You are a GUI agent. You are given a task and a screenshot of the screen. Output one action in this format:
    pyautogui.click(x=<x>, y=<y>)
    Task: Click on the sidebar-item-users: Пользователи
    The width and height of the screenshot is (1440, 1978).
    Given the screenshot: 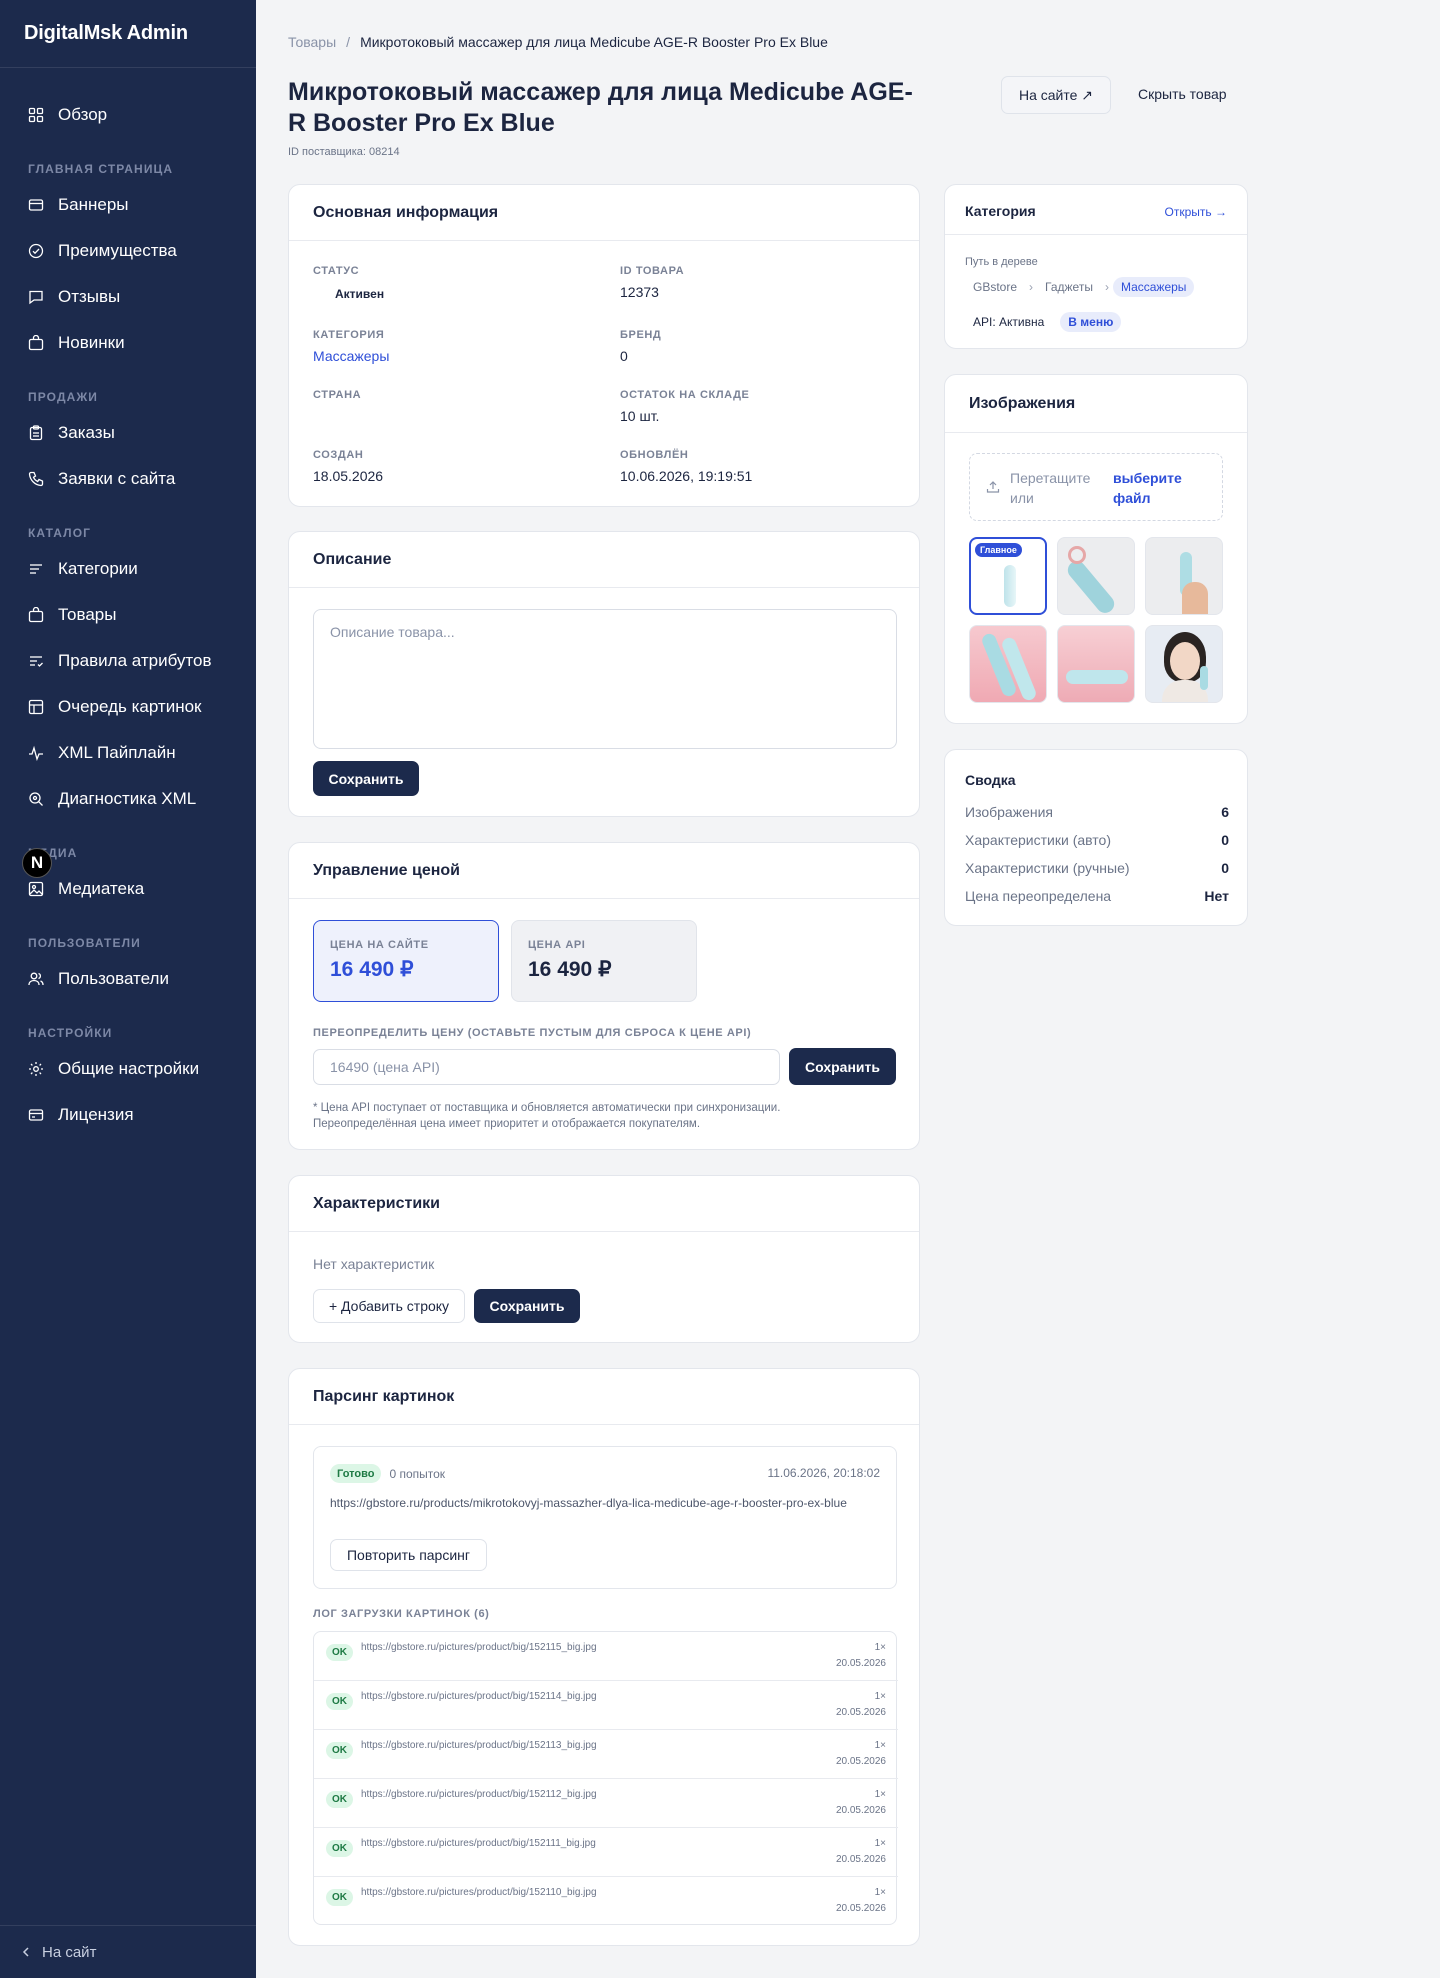 What is the action you would take?
    pyautogui.click(x=98, y=979)
    